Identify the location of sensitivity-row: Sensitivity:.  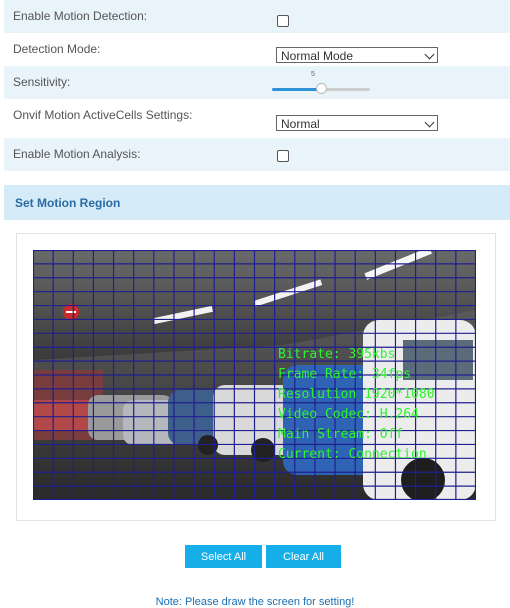
(257, 82).